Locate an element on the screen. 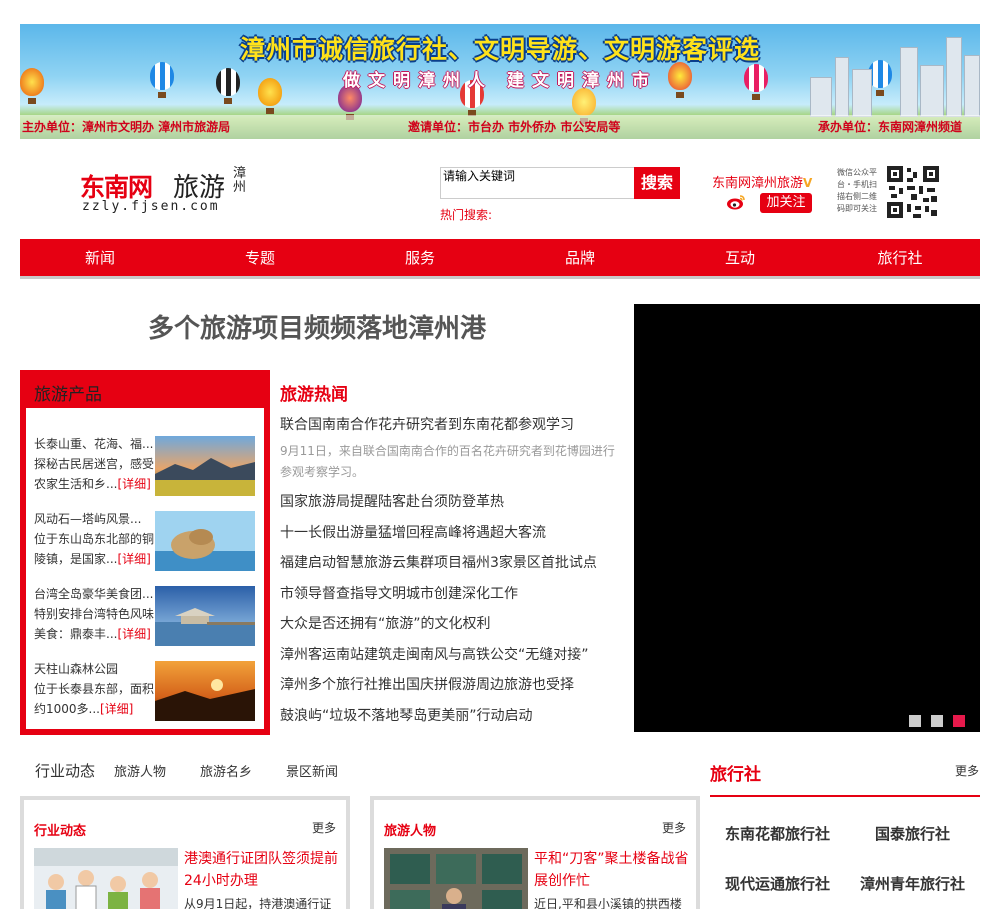 This screenshot has height=909, width=1000. weibo-icon is located at coordinates (736, 202).